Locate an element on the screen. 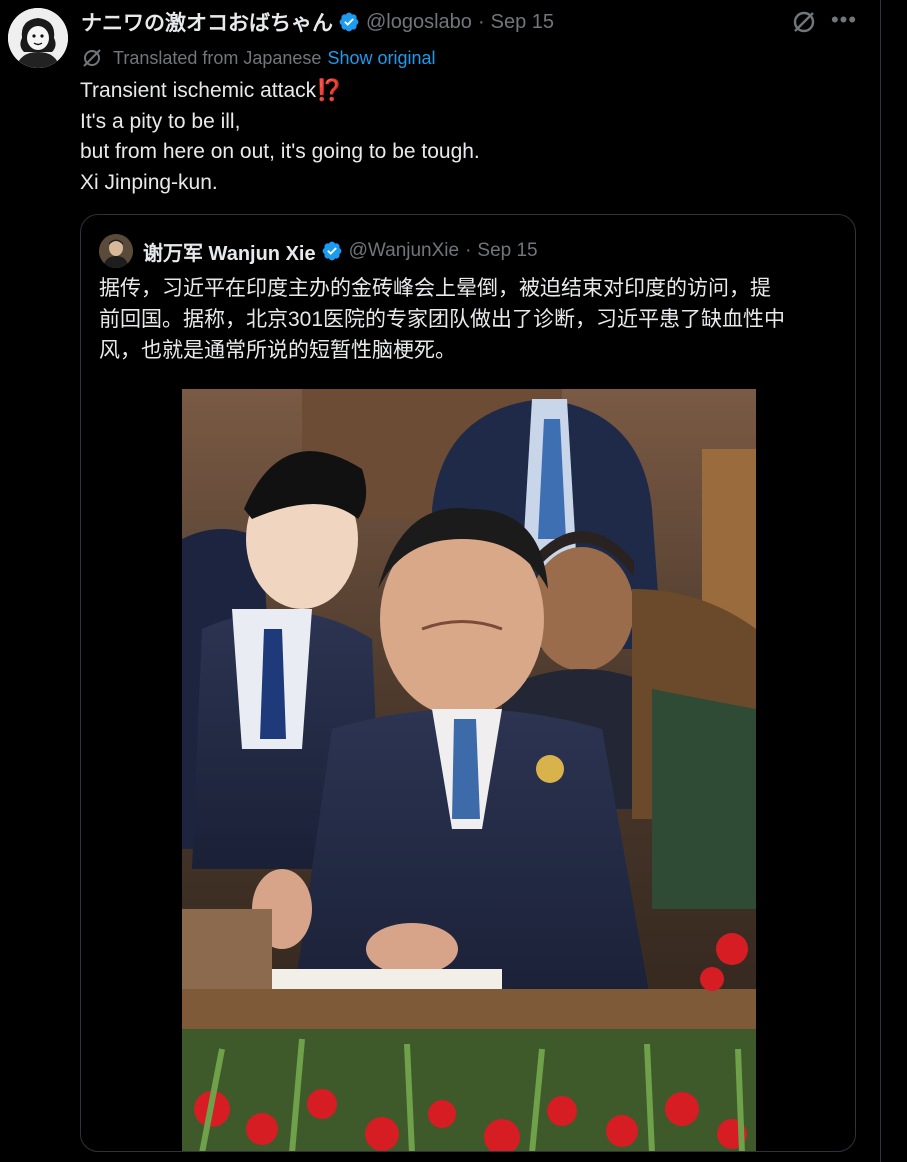 The image size is (907, 1162). quoted-author-display-name: 谢万军 Wanjun Xie is located at coordinates (229, 251).